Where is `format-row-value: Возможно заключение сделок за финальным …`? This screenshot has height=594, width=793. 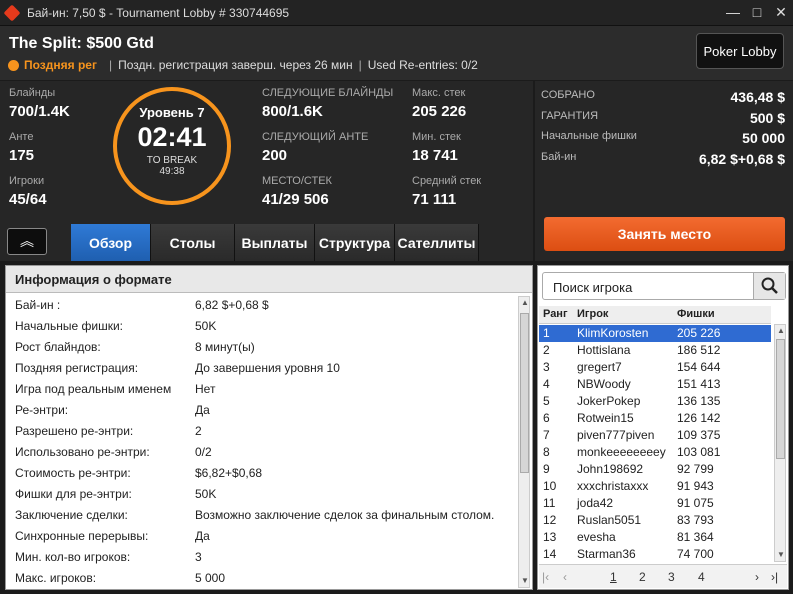
format-row-value: Возможно заключение сделок за финальным … is located at coordinates (345, 515).